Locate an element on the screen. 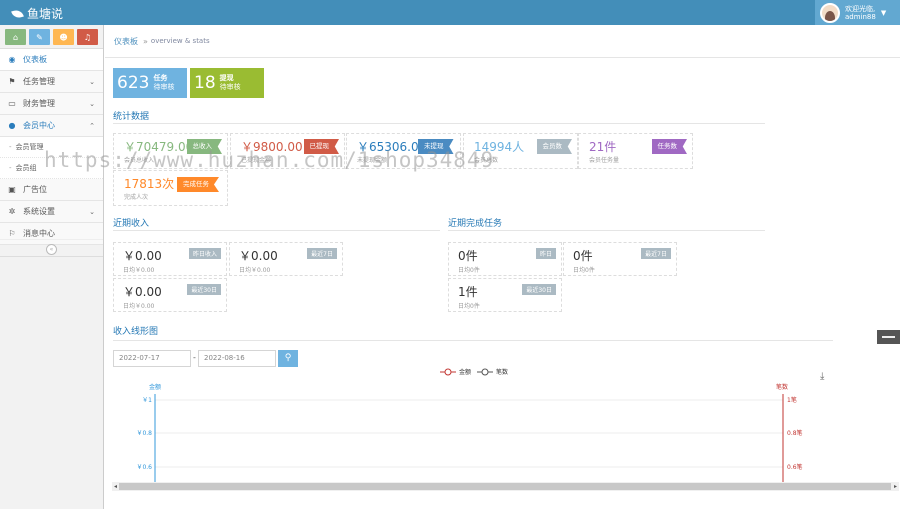 This screenshot has height=509, width=900. income-period-tag: 最近30日 is located at coordinates (204, 289).